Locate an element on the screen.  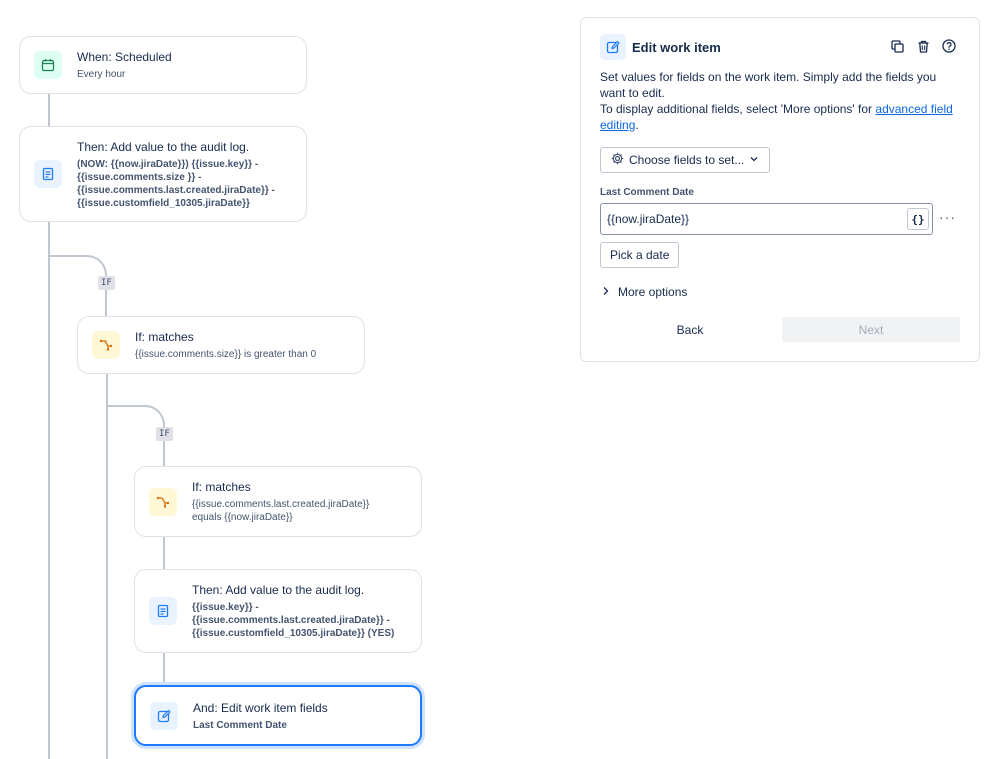
field-label: Last Comment Date is located at coordinates (647, 192).